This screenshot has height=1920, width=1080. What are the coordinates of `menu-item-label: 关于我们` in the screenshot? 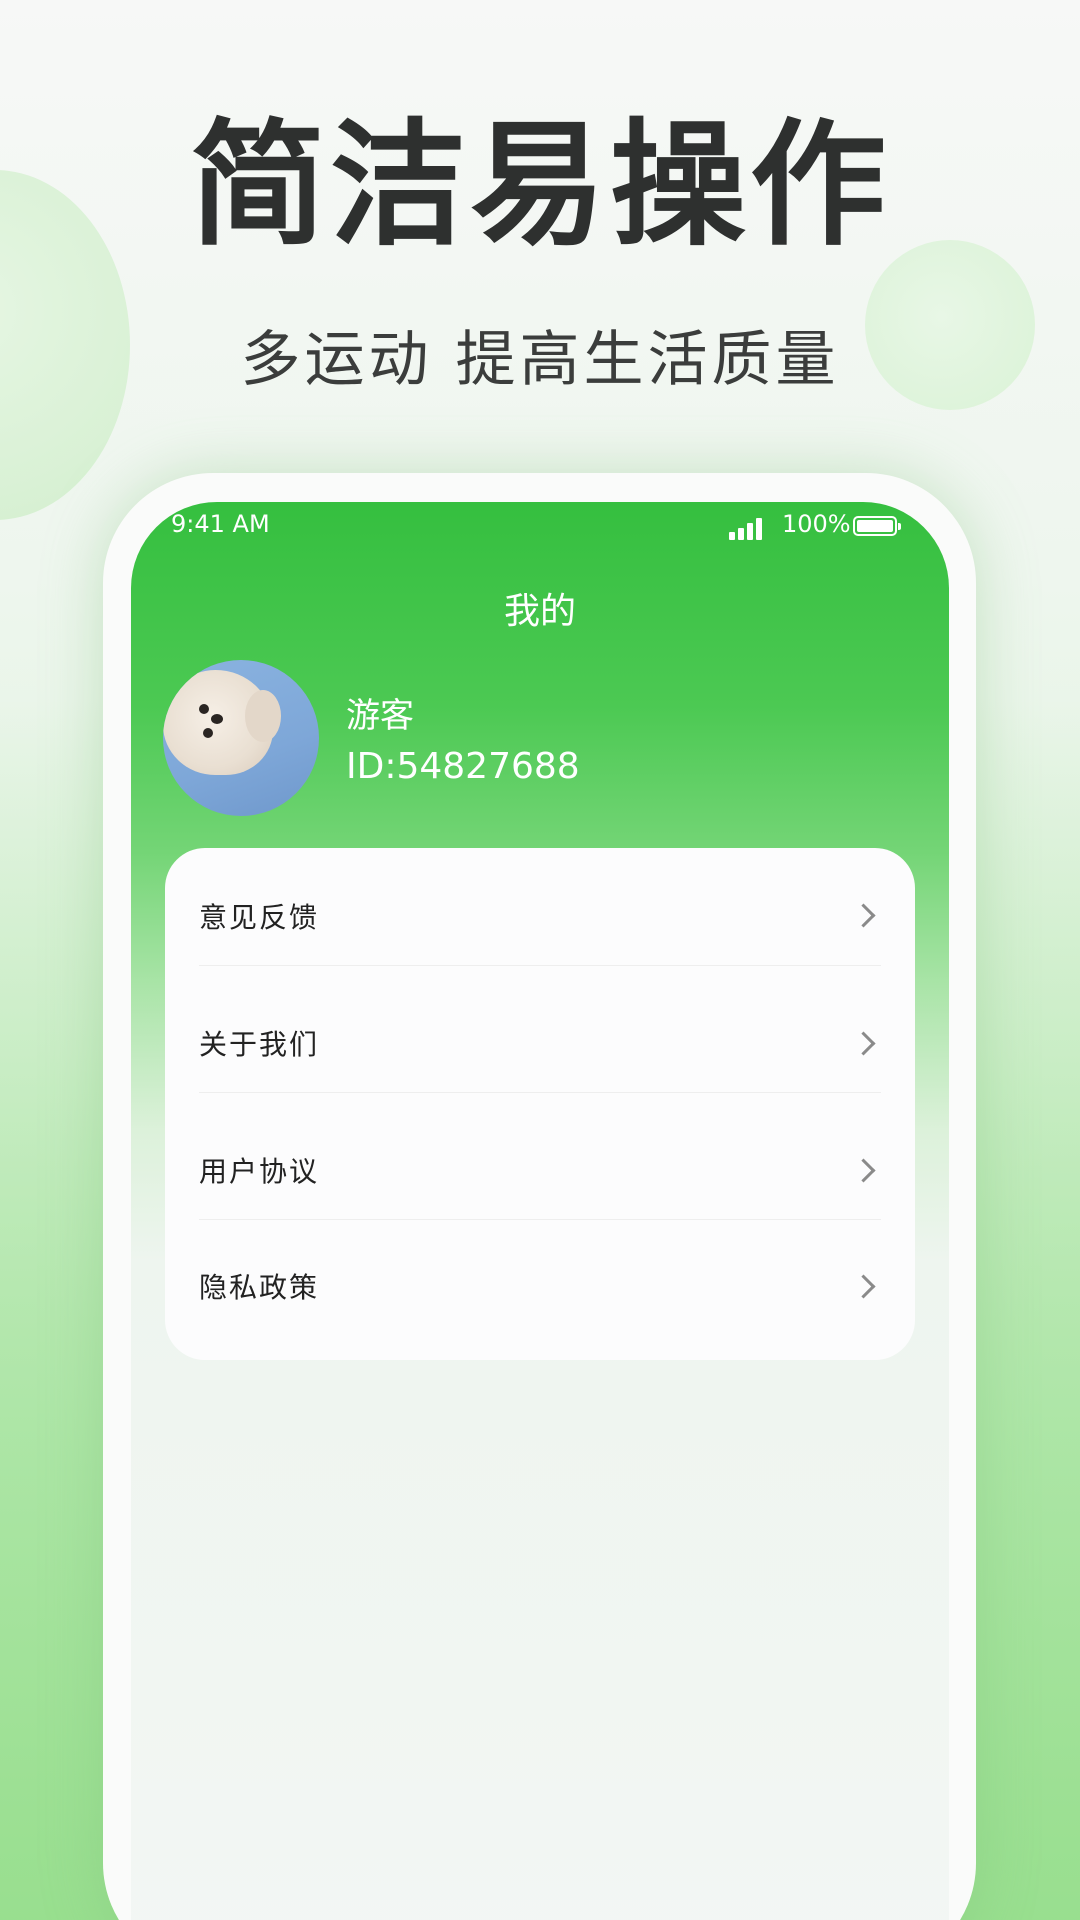 It's located at (259, 1044).